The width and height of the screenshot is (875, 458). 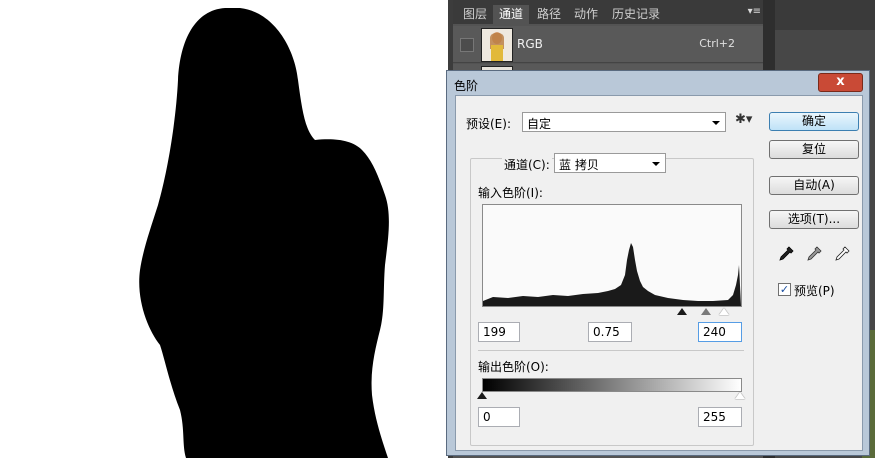 What do you see at coordinates (842, 254) in the screenshot?
I see `white-eyedropper-icon` at bounding box center [842, 254].